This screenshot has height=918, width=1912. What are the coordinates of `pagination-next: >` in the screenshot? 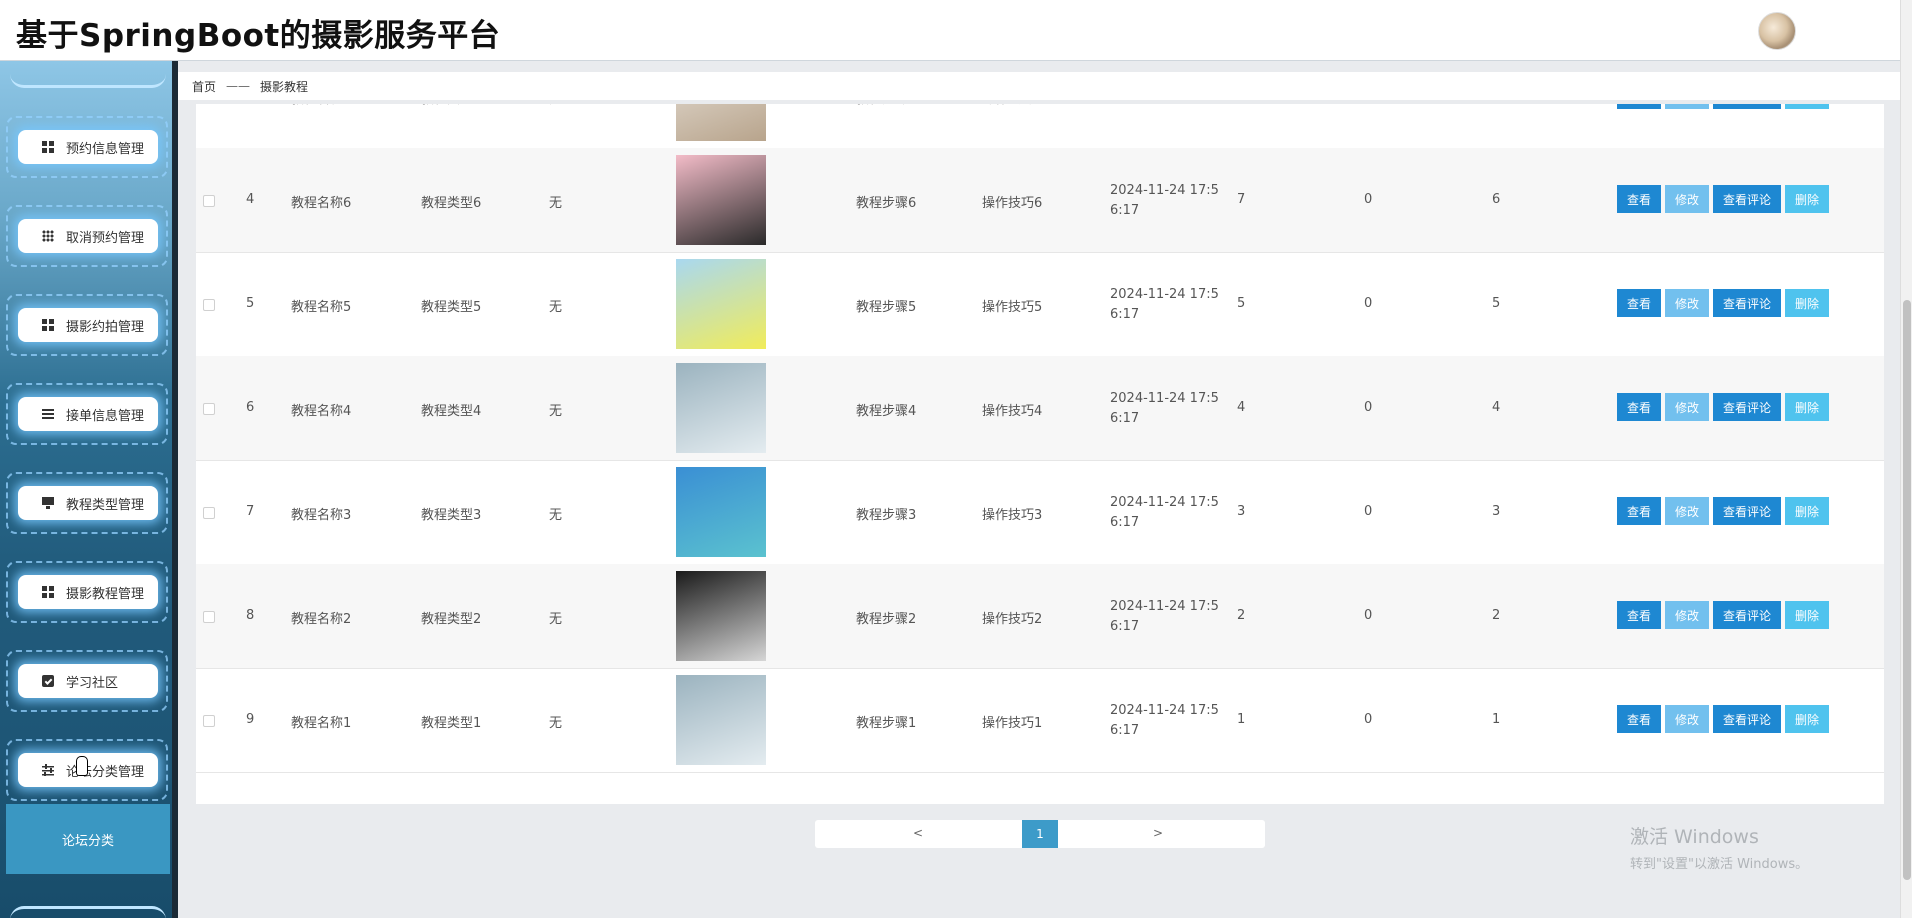 It's located at (1158, 833).